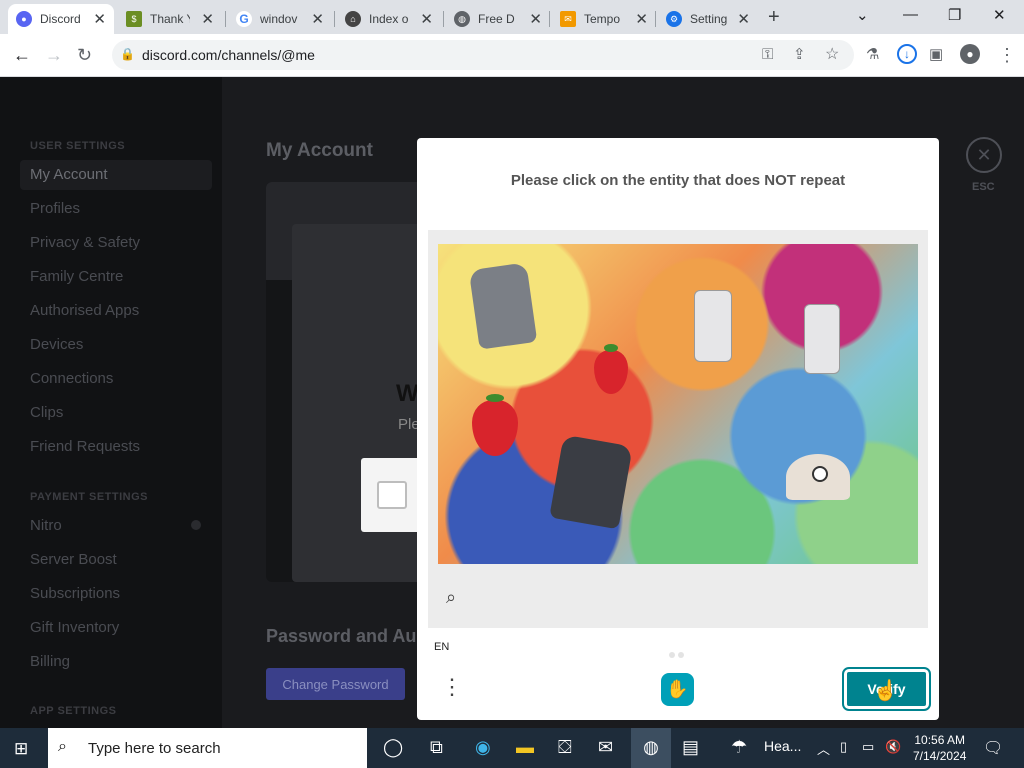 The width and height of the screenshot is (1024, 768). Describe the element at coordinates (651, 748) in the screenshot. I see `chrome-app-icon: ◍` at that location.